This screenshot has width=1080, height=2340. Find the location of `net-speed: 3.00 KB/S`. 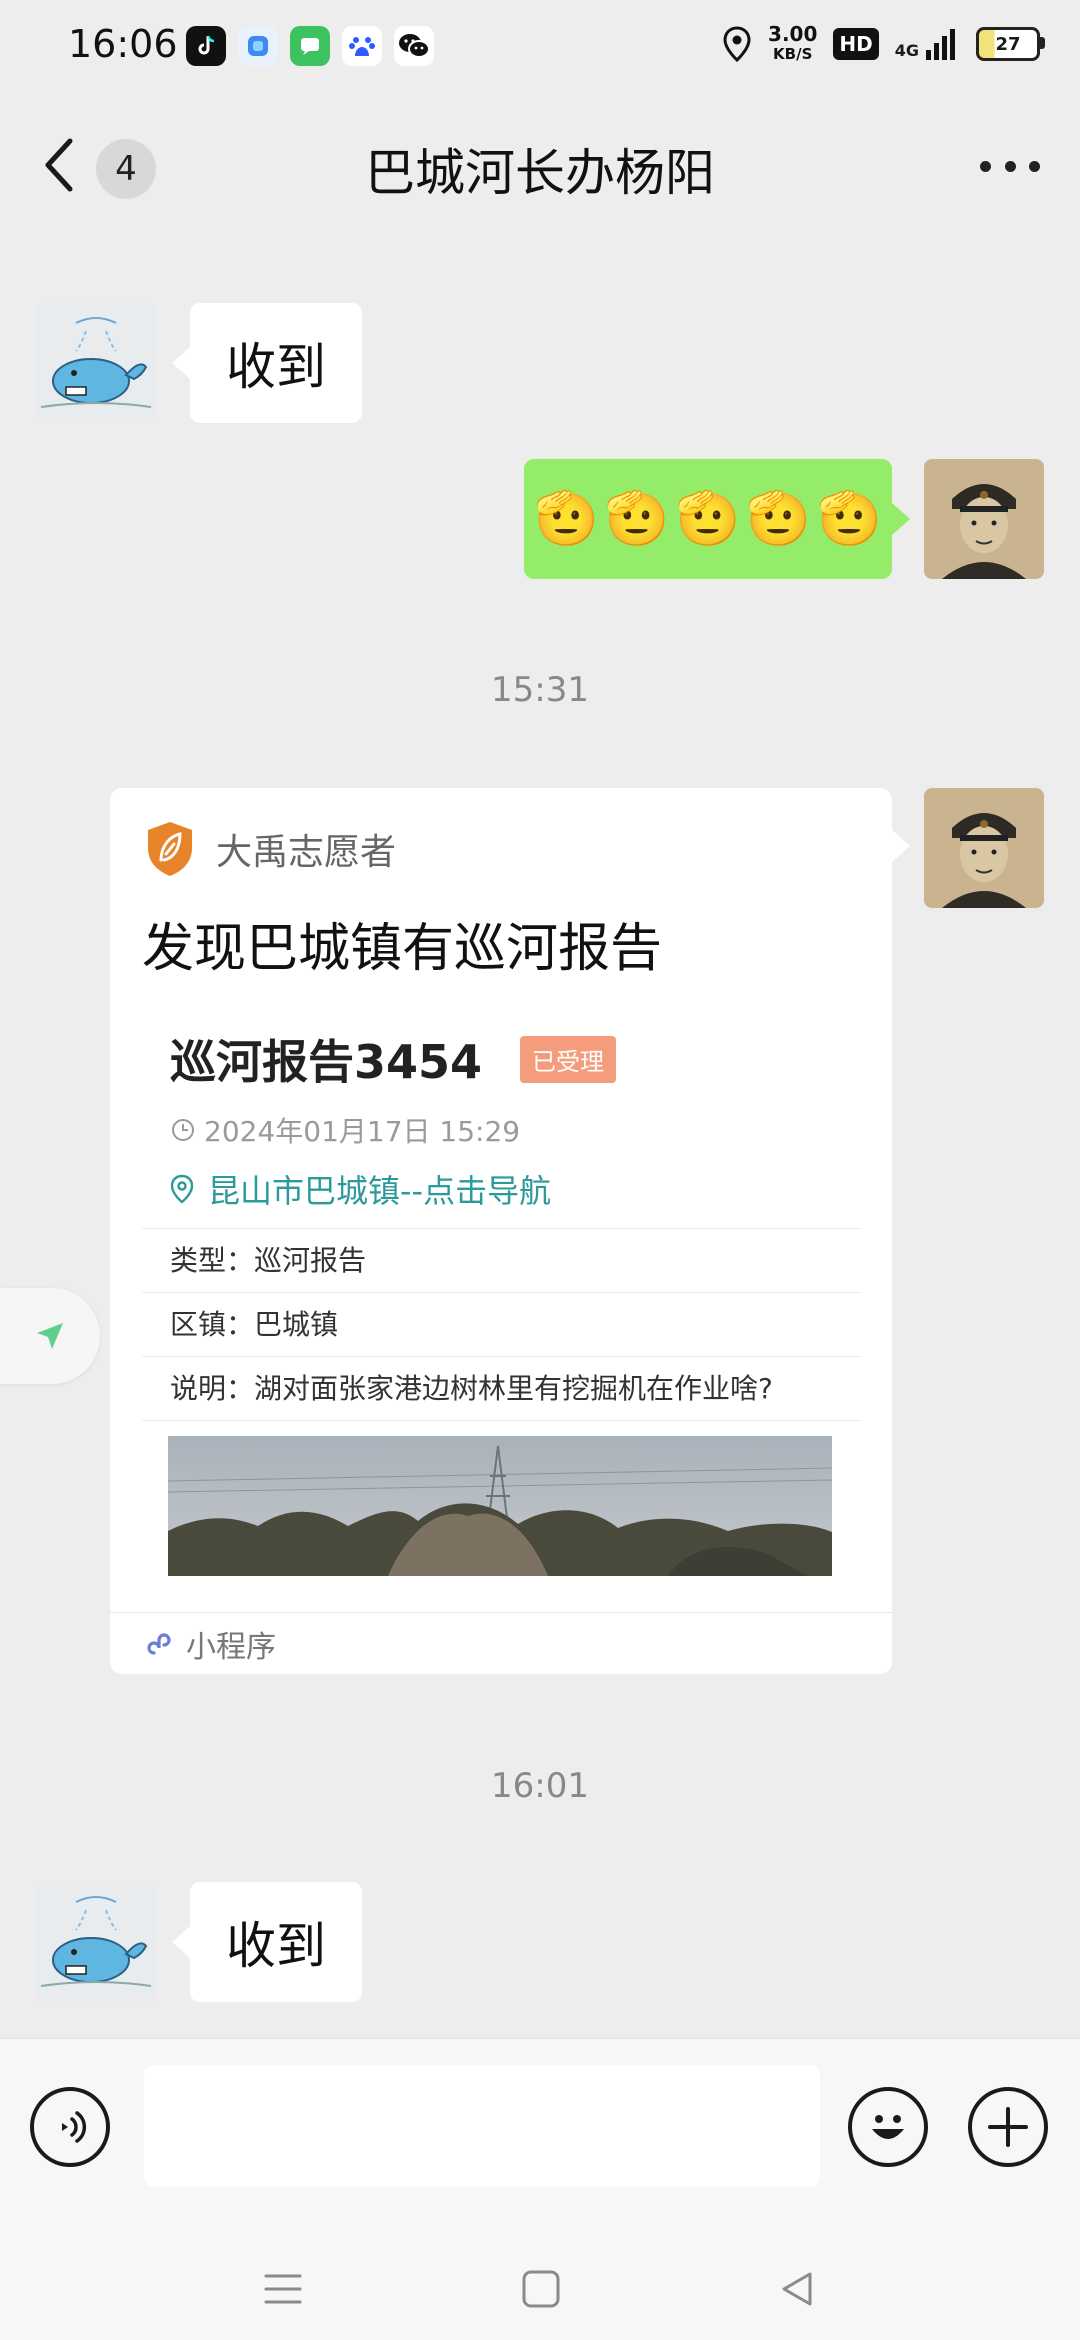

net-speed: 3.00 KB/S is located at coordinates (792, 44).